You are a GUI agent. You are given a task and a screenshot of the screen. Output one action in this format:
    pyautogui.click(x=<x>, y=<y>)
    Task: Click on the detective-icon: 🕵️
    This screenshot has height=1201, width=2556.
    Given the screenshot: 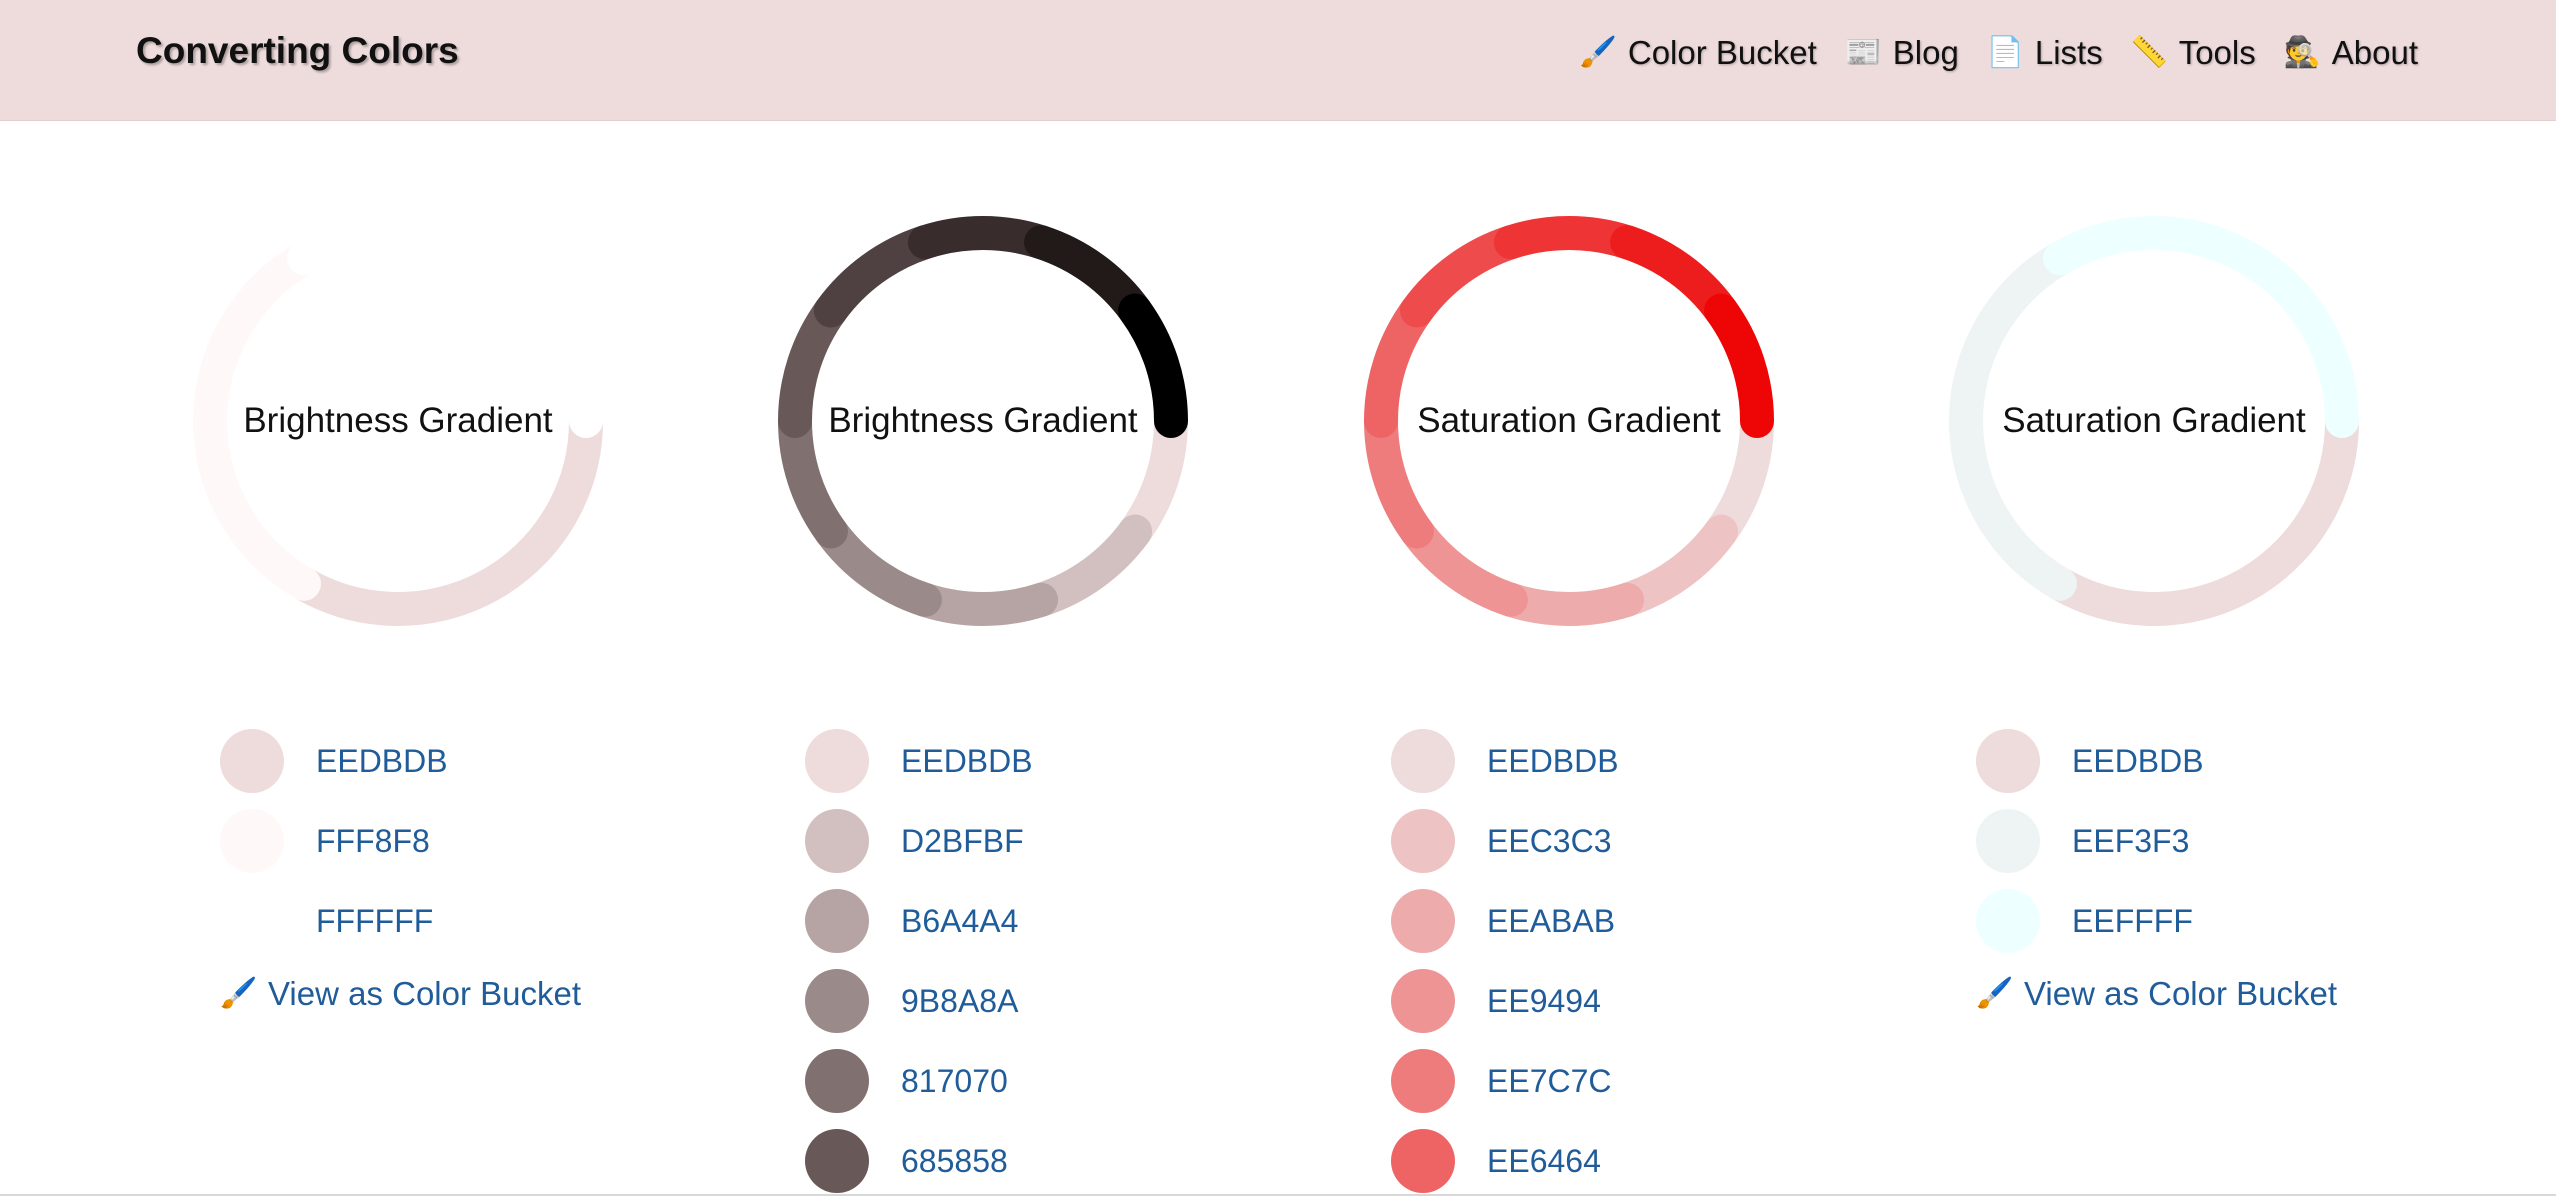 What is the action you would take?
    pyautogui.click(x=2301, y=53)
    